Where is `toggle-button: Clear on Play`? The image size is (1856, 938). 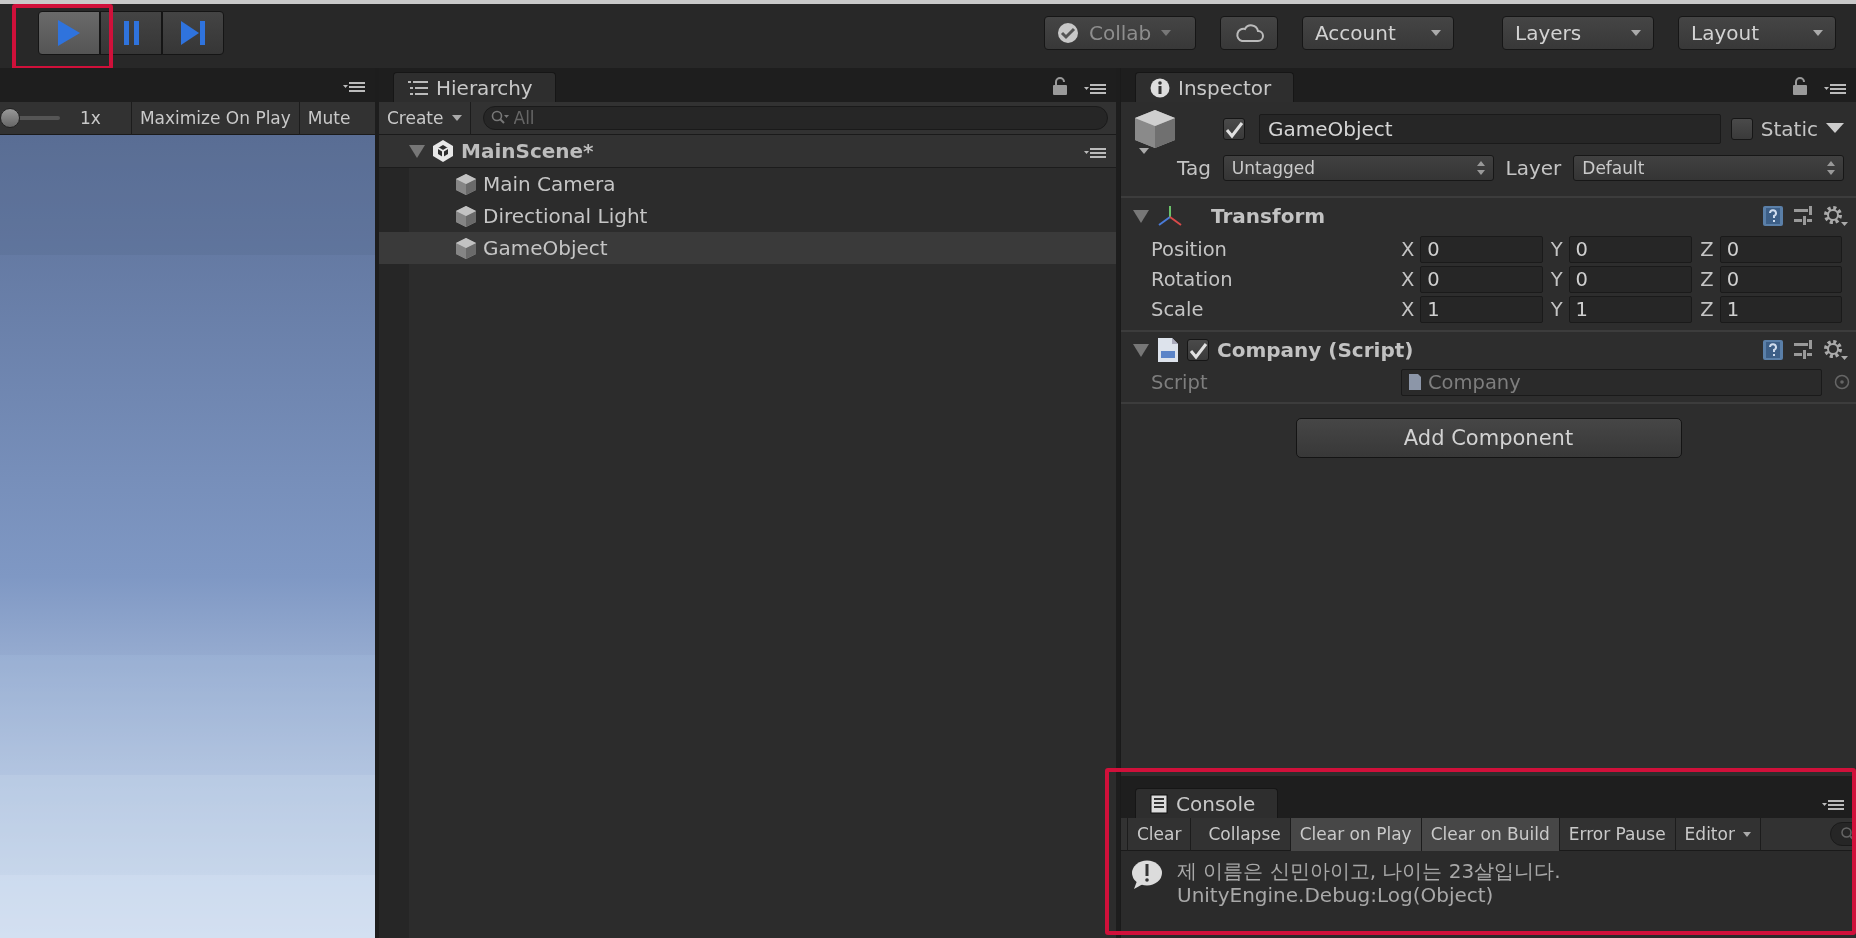 toggle-button: Clear on Play is located at coordinates (1356, 834).